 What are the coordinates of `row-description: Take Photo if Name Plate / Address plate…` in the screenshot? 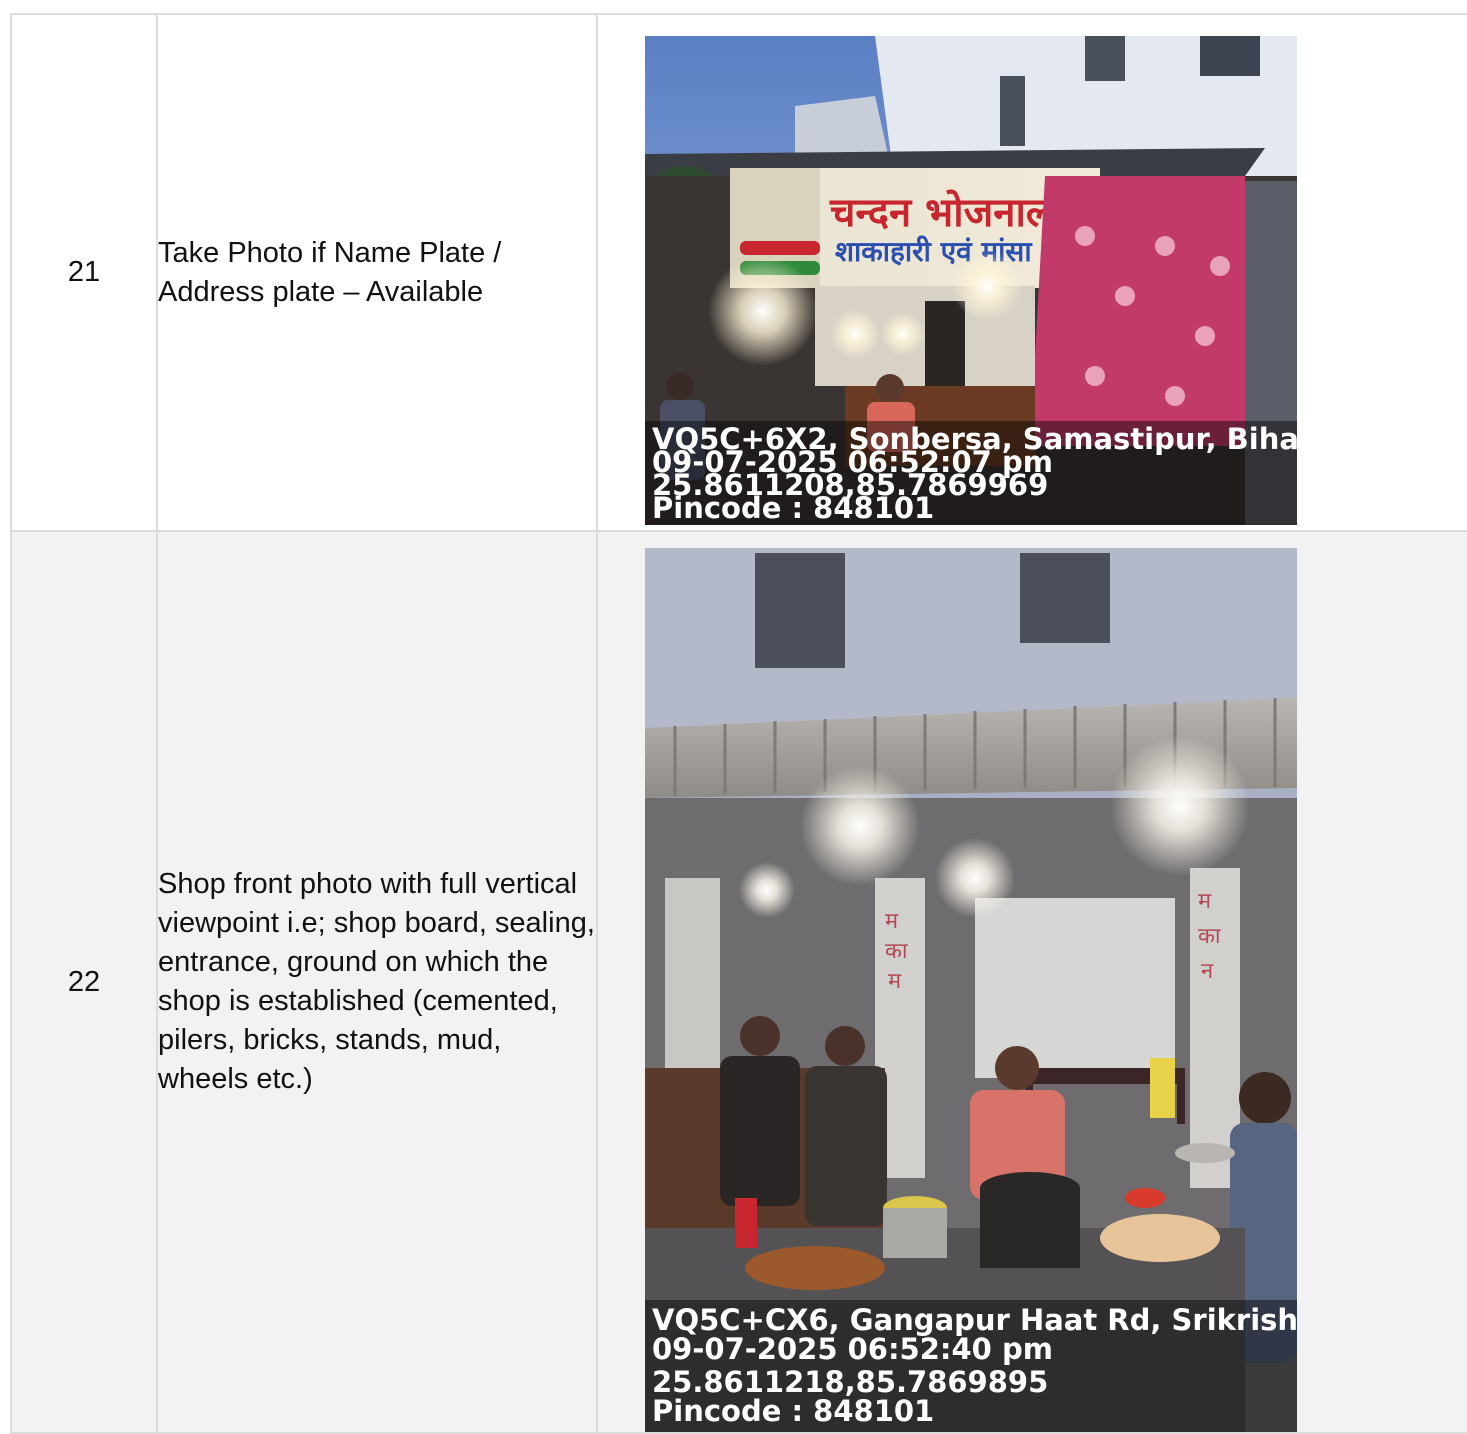 It's located at (377, 272).